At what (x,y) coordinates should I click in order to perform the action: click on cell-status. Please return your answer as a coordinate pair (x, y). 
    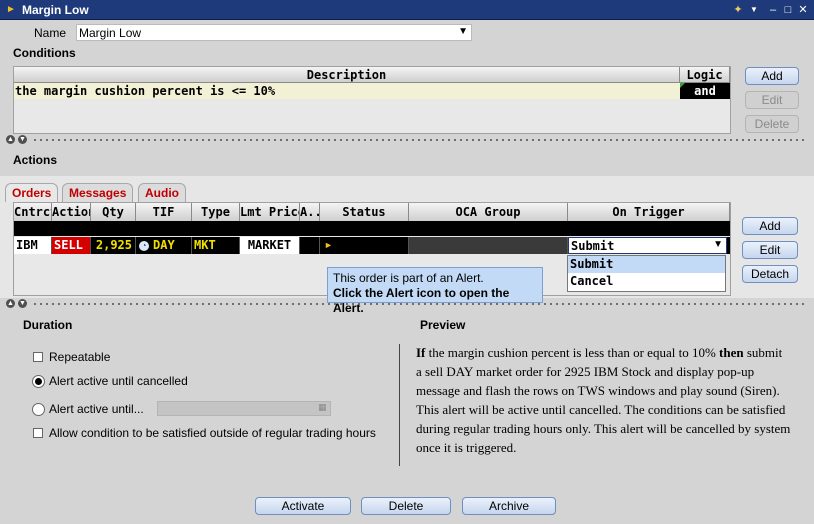
    Looking at the image, I should click on (364, 245).